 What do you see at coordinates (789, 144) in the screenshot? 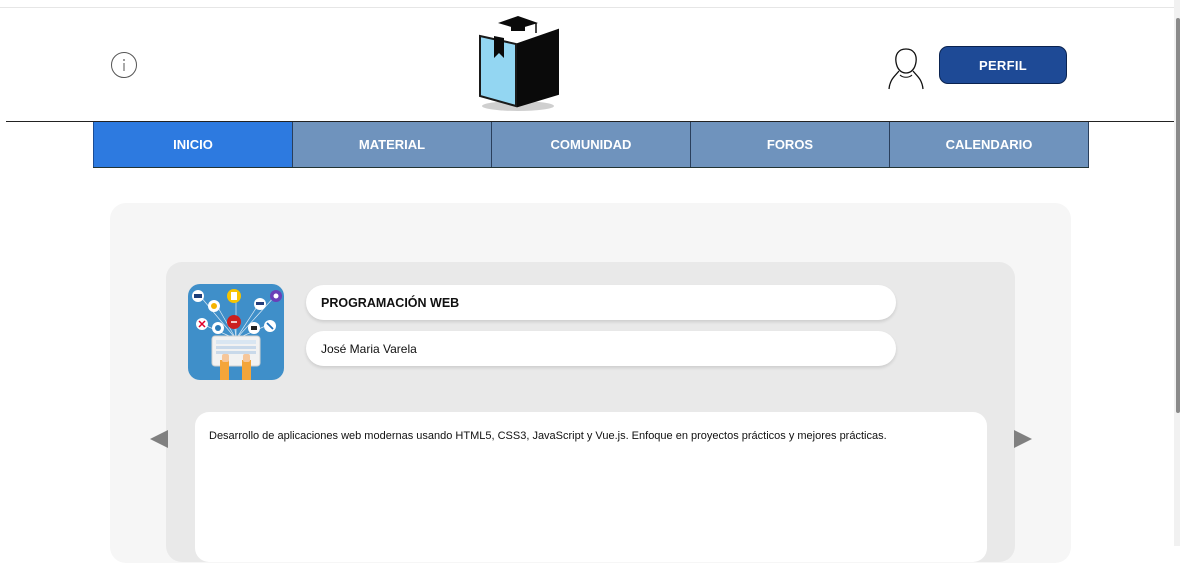
I see `tab-foros: FOROS` at bounding box center [789, 144].